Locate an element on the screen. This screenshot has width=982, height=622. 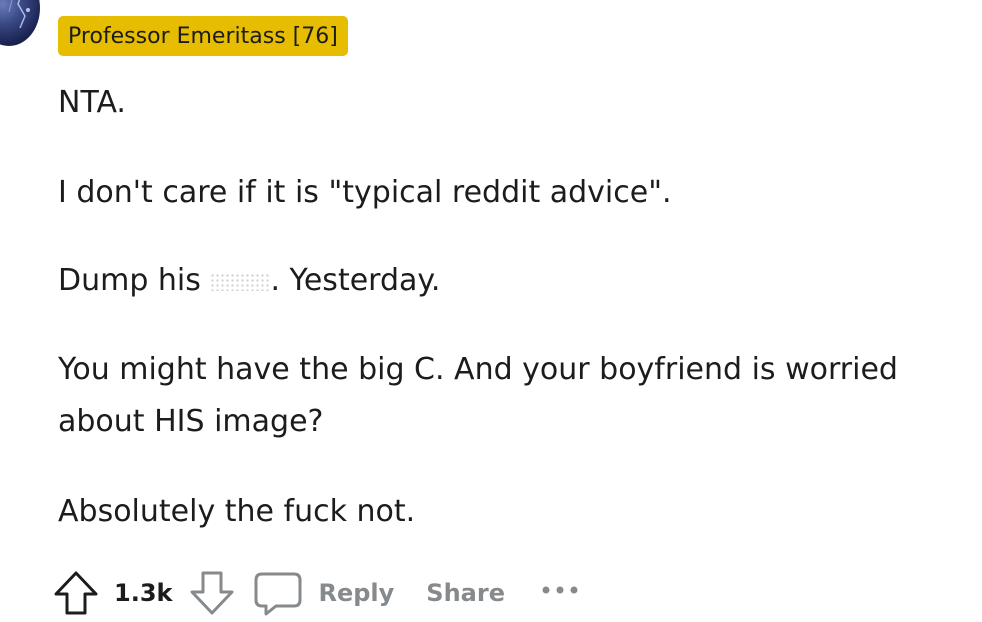
paragraph-text: . Yesterday. is located at coordinates (355, 280).